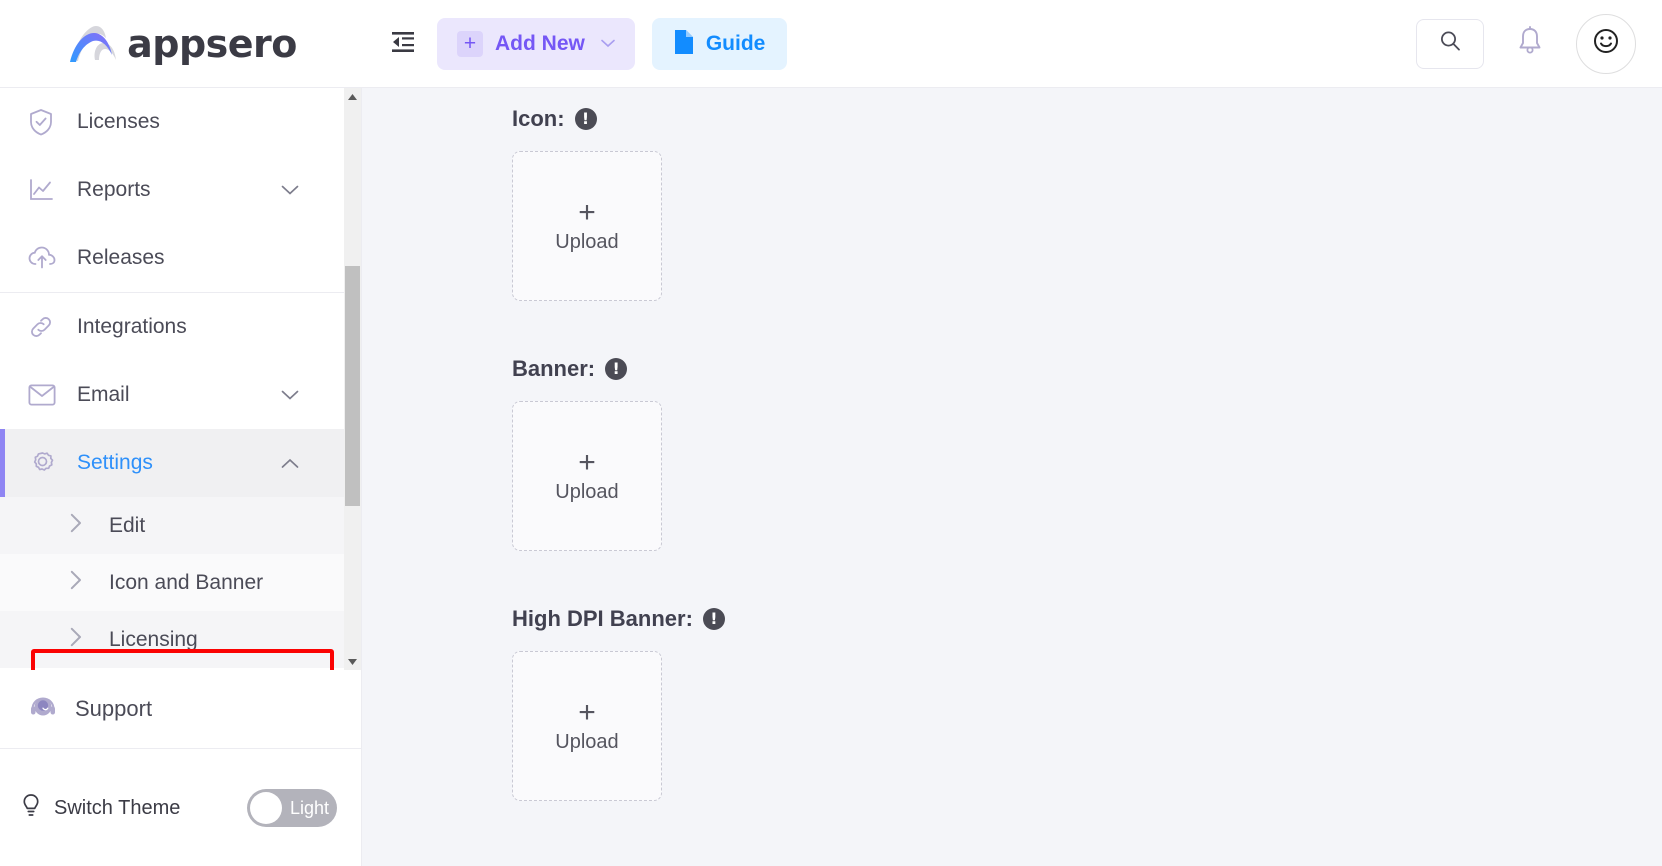 The height and width of the screenshot is (866, 1662). What do you see at coordinates (180, 709) in the screenshot?
I see `sidebar-item-support: Support` at bounding box center [180, 709].